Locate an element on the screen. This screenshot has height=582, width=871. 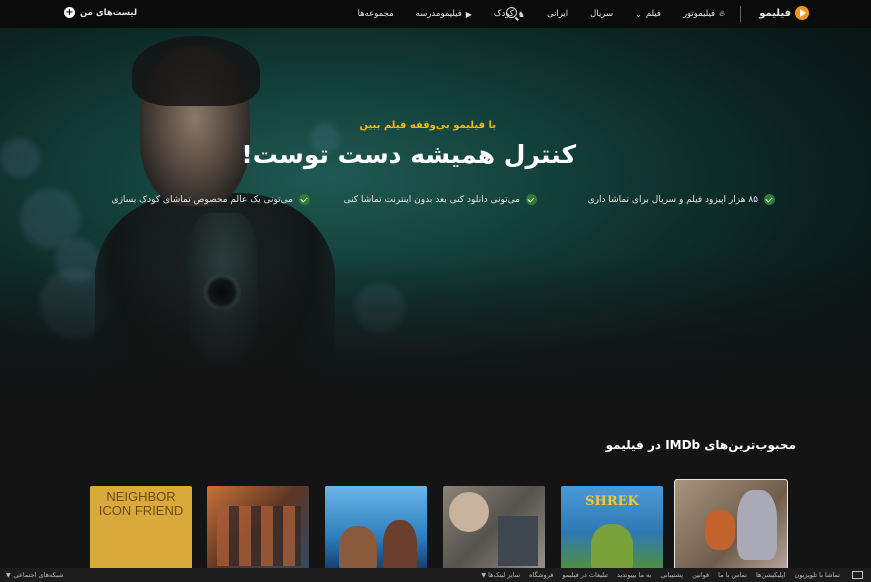
poster-moana is located at coordinates (376, 528).